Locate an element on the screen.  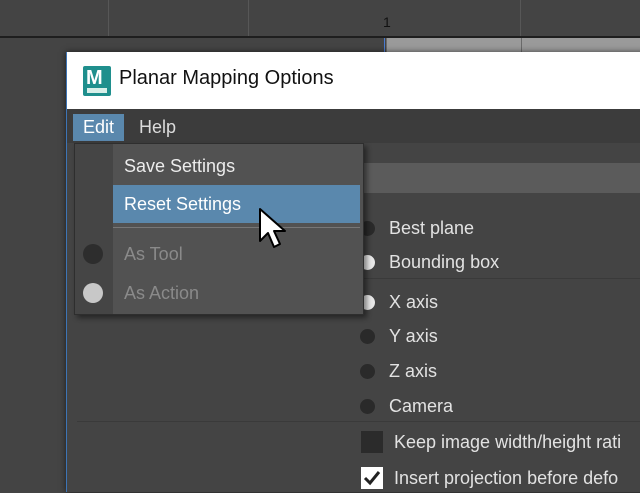
hand-cursor-icon is located at coordinates (272, 228).